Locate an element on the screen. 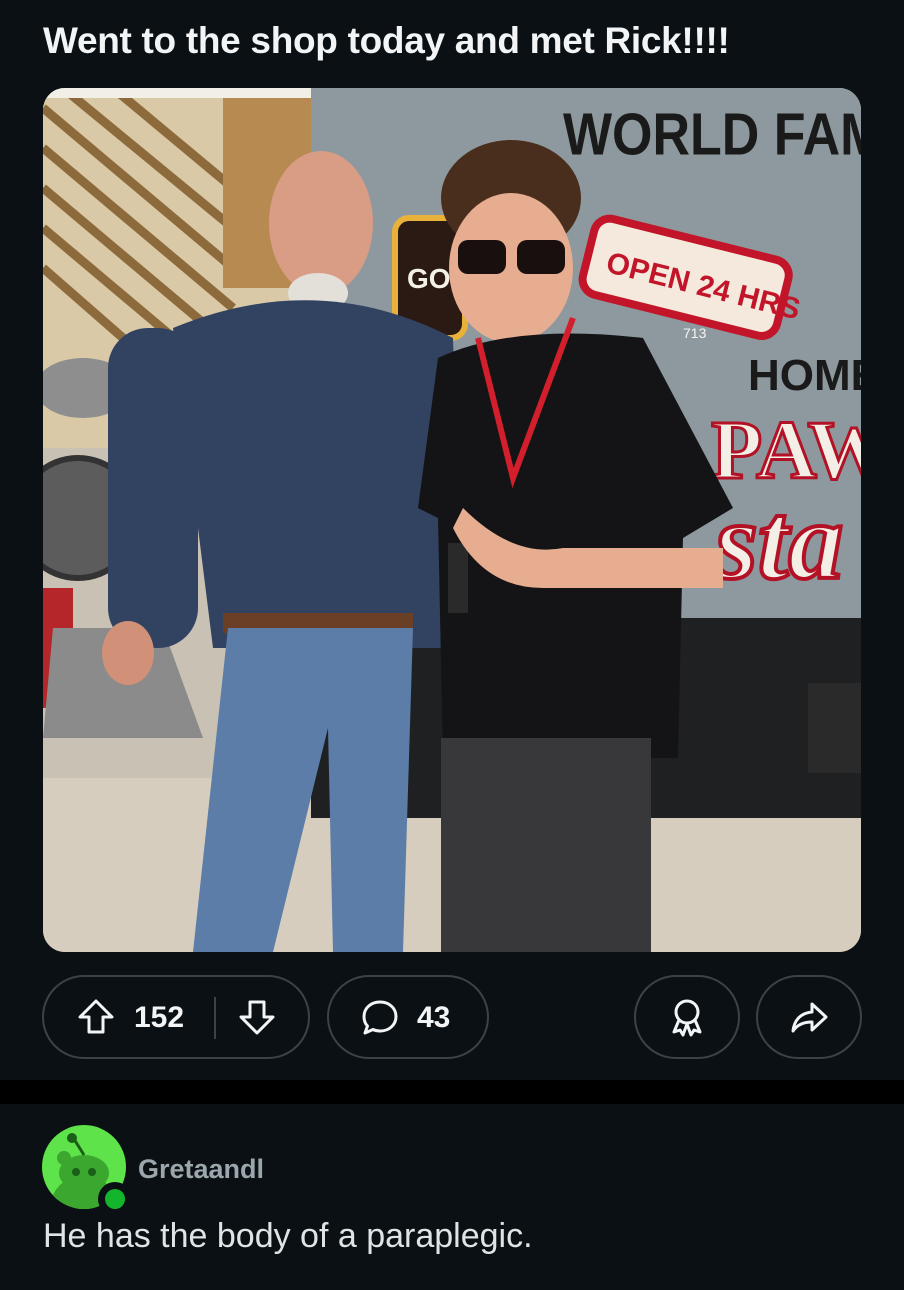 The image size is (904, 1290). downvote-icon is located at coordinates (257, 1017).